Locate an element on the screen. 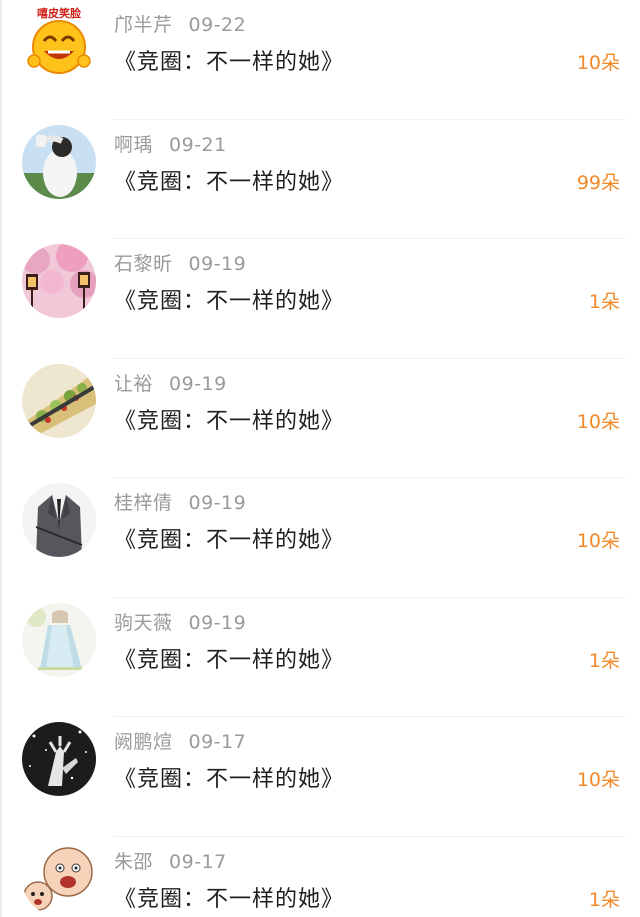 This screenshot has height=917, width=640. sender-meta: 石黎昕 09-19 is located at coordinates (180, 262).